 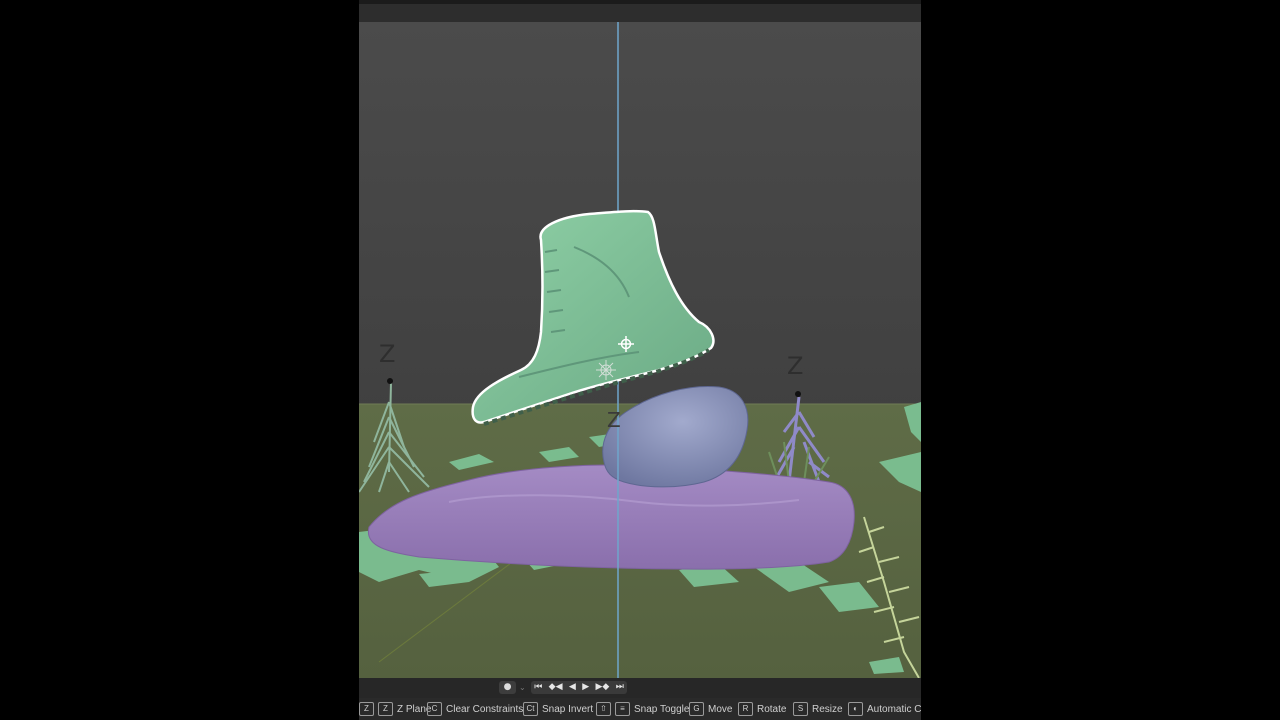 What do you see at coordinates (485, 709) in the screenshot?
I see `status-label: Clear Constraints` at bounding box center [485, 709].